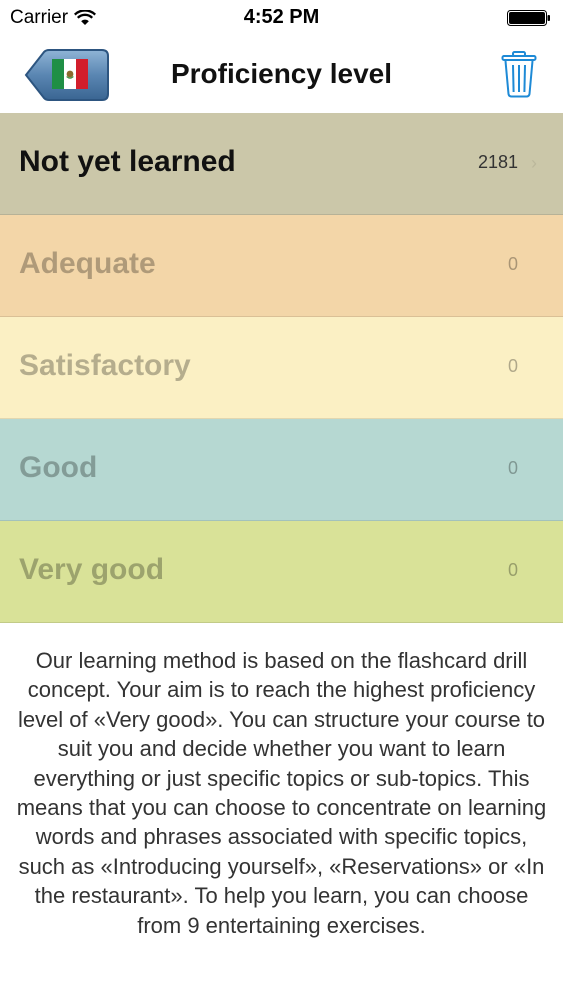  I want to click on trash-button, so click(519, 74).